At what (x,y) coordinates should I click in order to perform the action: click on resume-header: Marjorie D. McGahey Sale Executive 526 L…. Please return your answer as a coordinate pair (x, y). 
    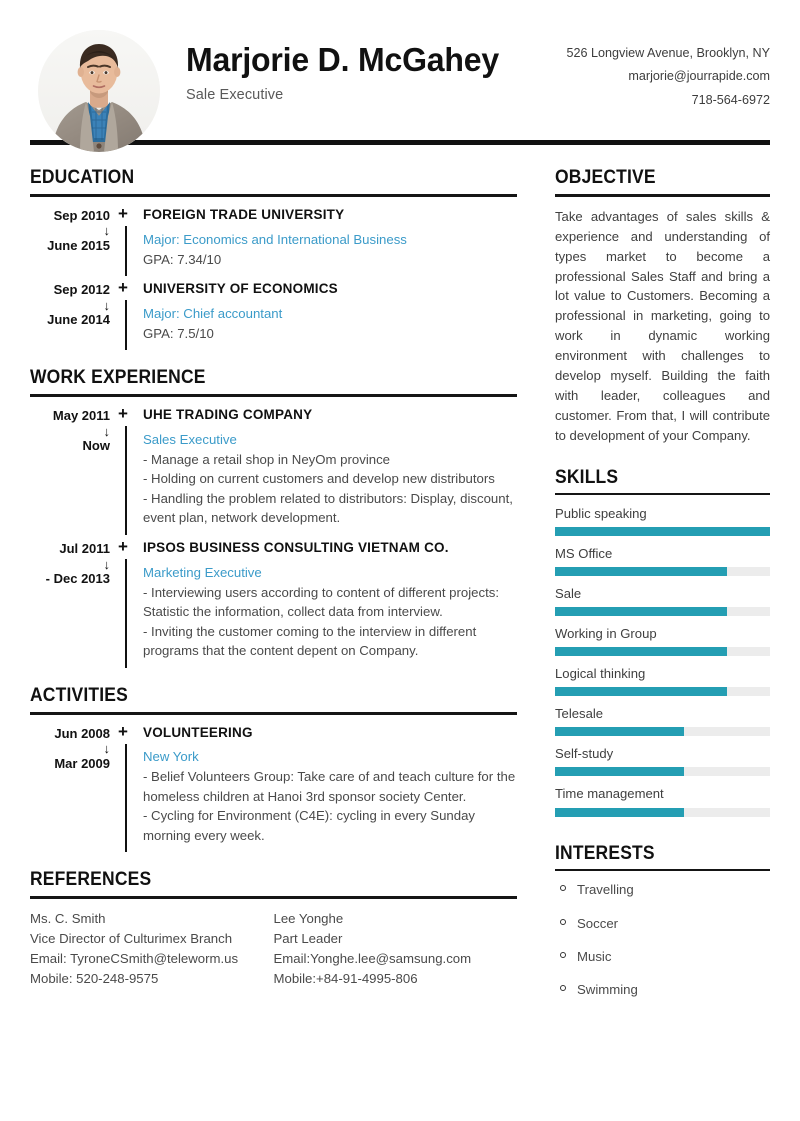
    Looking at the image, I should click on (400, 76).